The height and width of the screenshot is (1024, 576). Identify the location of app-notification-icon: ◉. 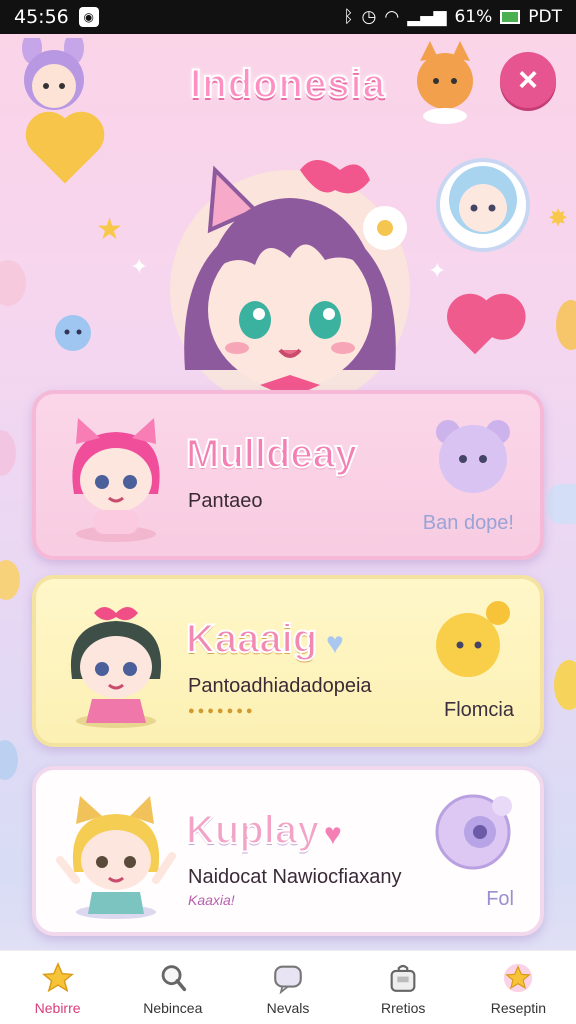
(88, 17).